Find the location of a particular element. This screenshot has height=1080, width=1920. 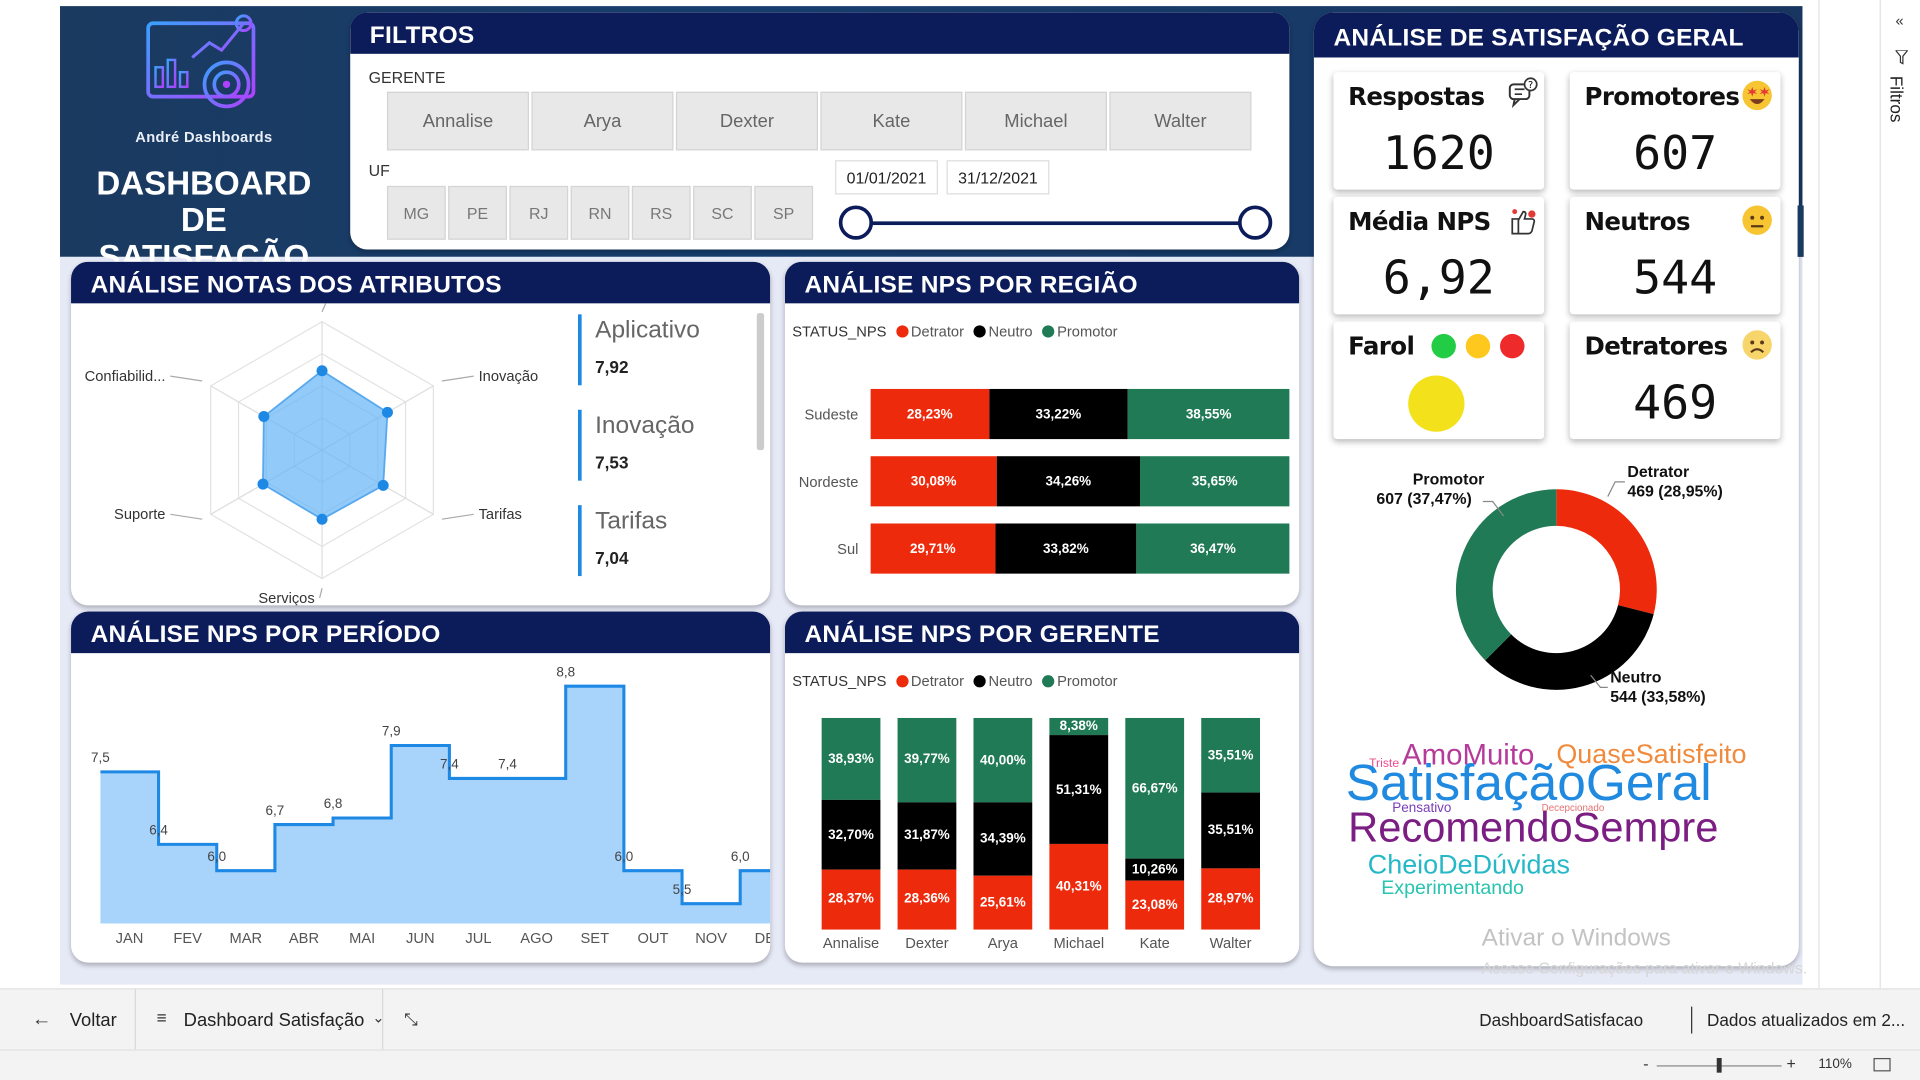

kpi-respostas: Respostas 1620 ? is located at coordinates (1439, 131).